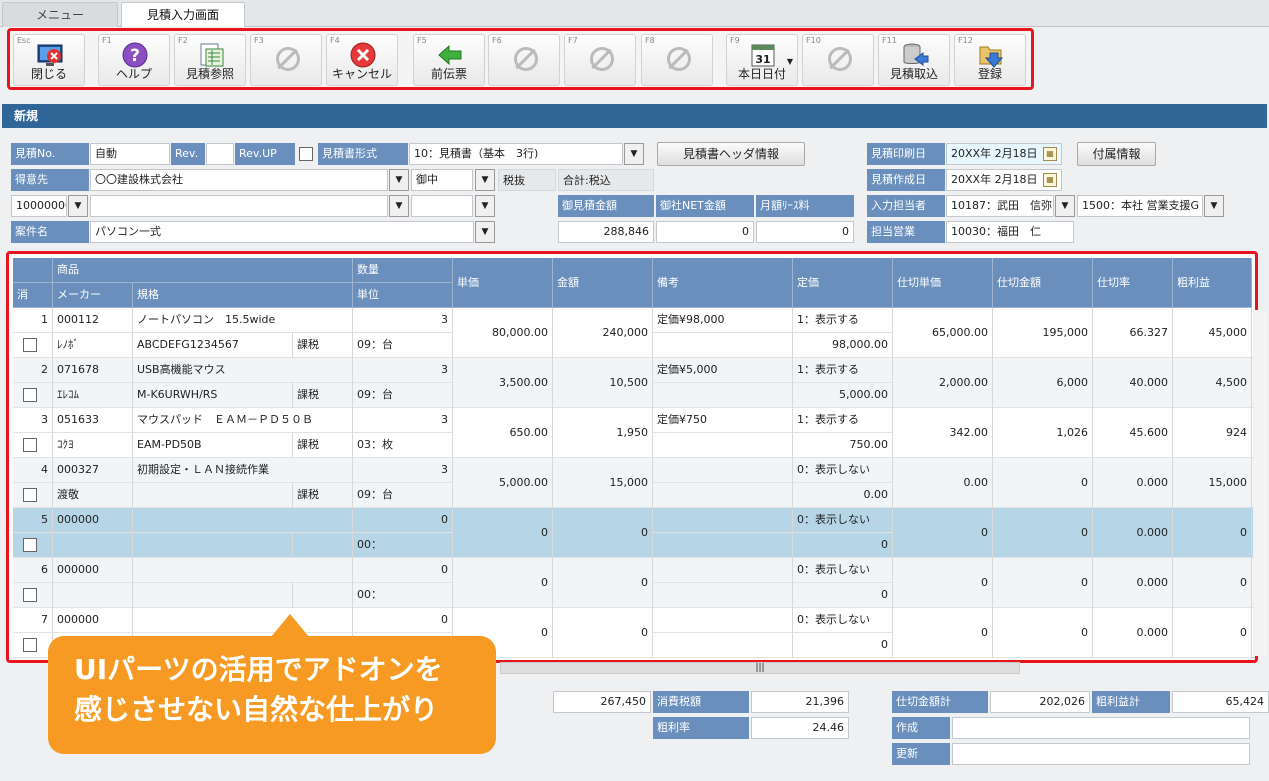 Image resolution: width=1269 pixels, height=781 pixels. What do you see at coordinates (762, 60) in the screenshot?
I see `today-date-button: F9 31 ▼ 本日日付` at bounding box center [762, 60].